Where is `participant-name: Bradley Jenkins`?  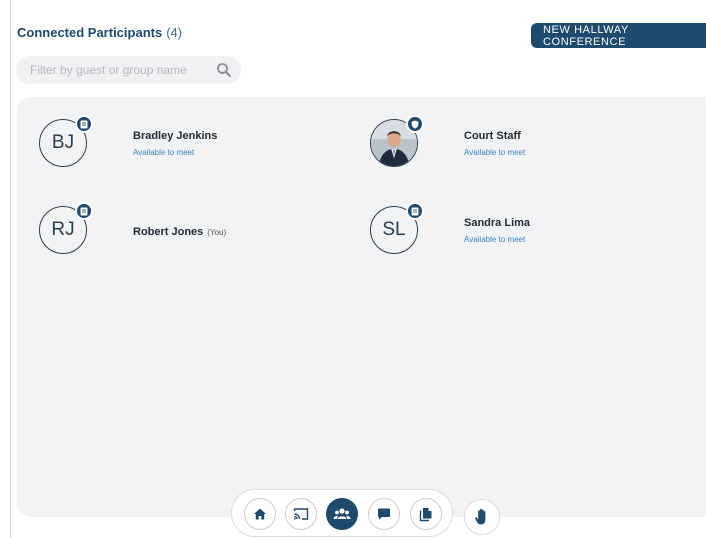
participant-name: Bradley Jenkins is located at coordinates (175, 136).